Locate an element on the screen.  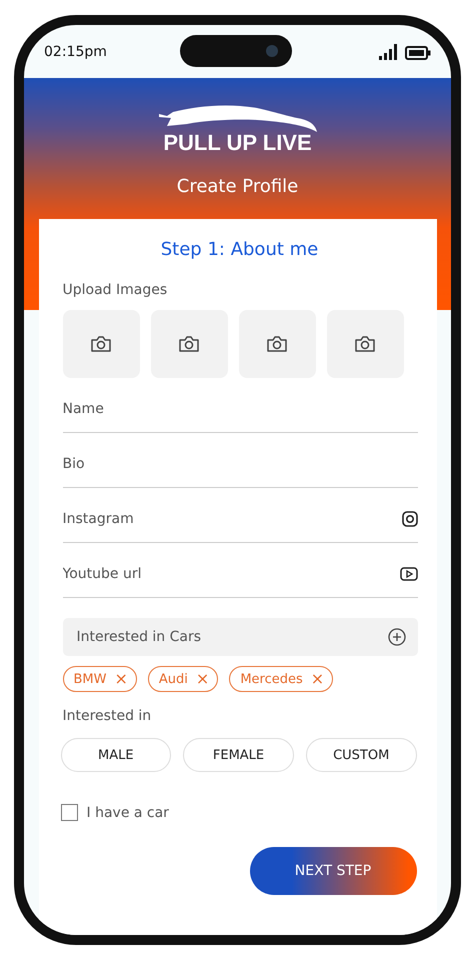
status-time: 02:15pm is located at coordinates (75, 52).